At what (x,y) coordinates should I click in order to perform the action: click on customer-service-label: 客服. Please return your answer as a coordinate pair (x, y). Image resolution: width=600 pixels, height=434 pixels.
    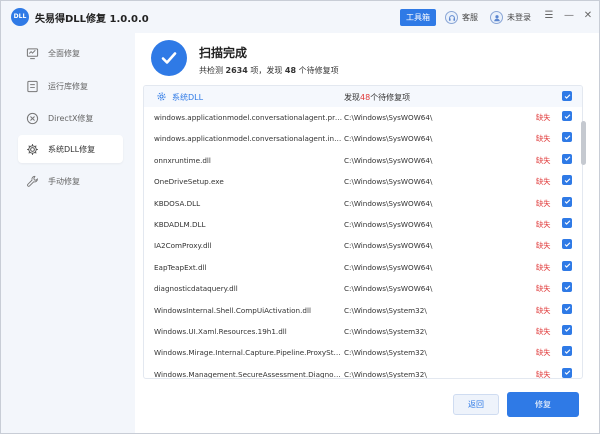
    Looking at the image, I should click on (470, 17).